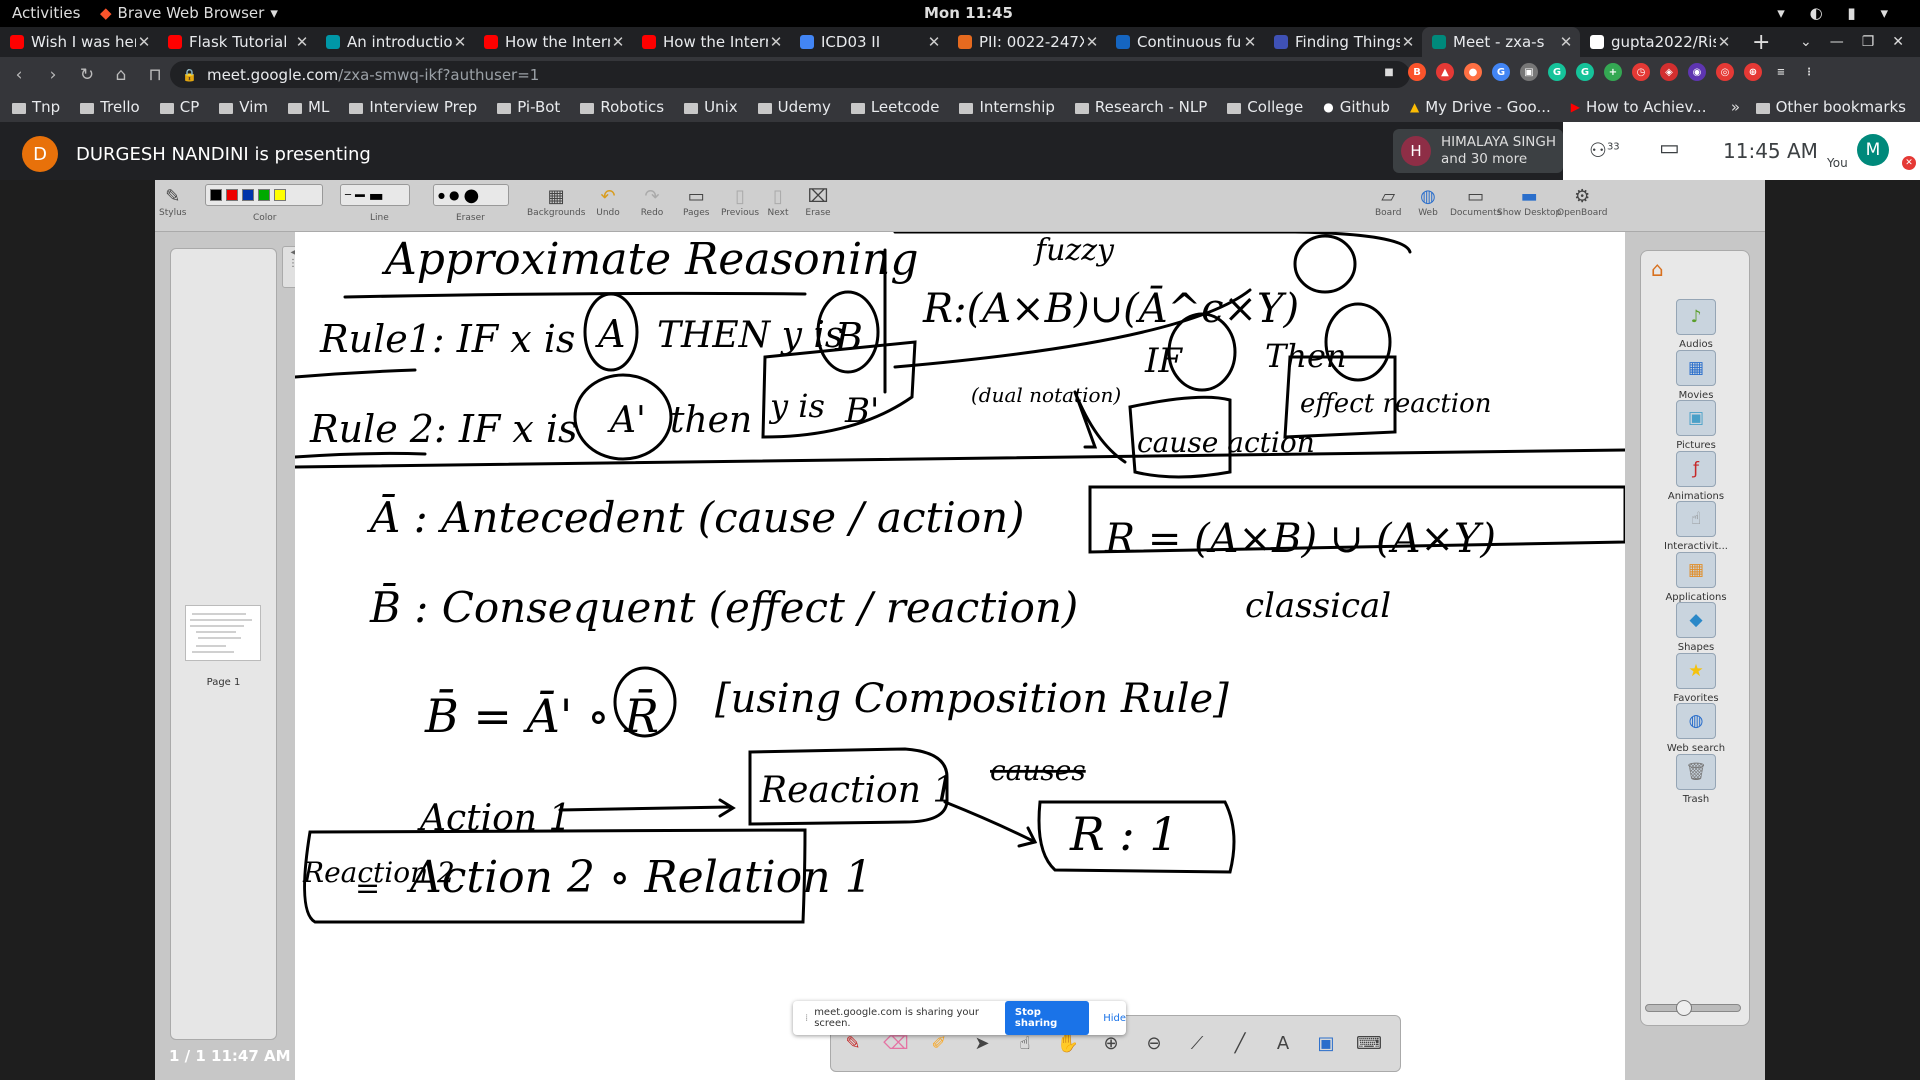  What do you see at coordinates (1114, 1018) in the screenshot?
I see `hide-button: Hide` at bounding box center [1114, 1018].